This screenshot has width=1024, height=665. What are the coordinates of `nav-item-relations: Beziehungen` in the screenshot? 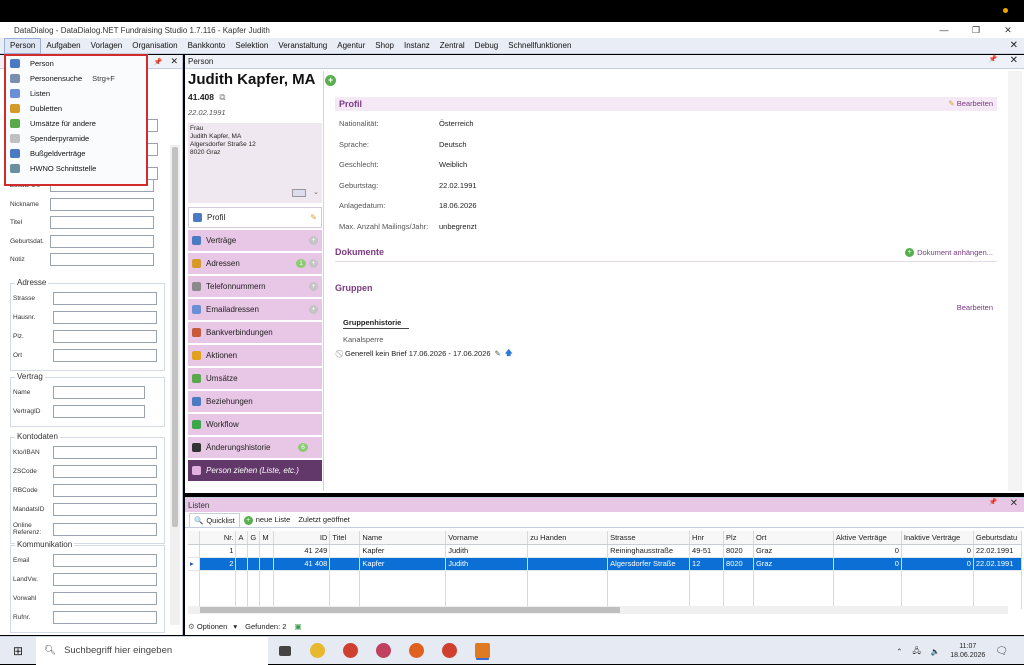 It's located at (255, 401).